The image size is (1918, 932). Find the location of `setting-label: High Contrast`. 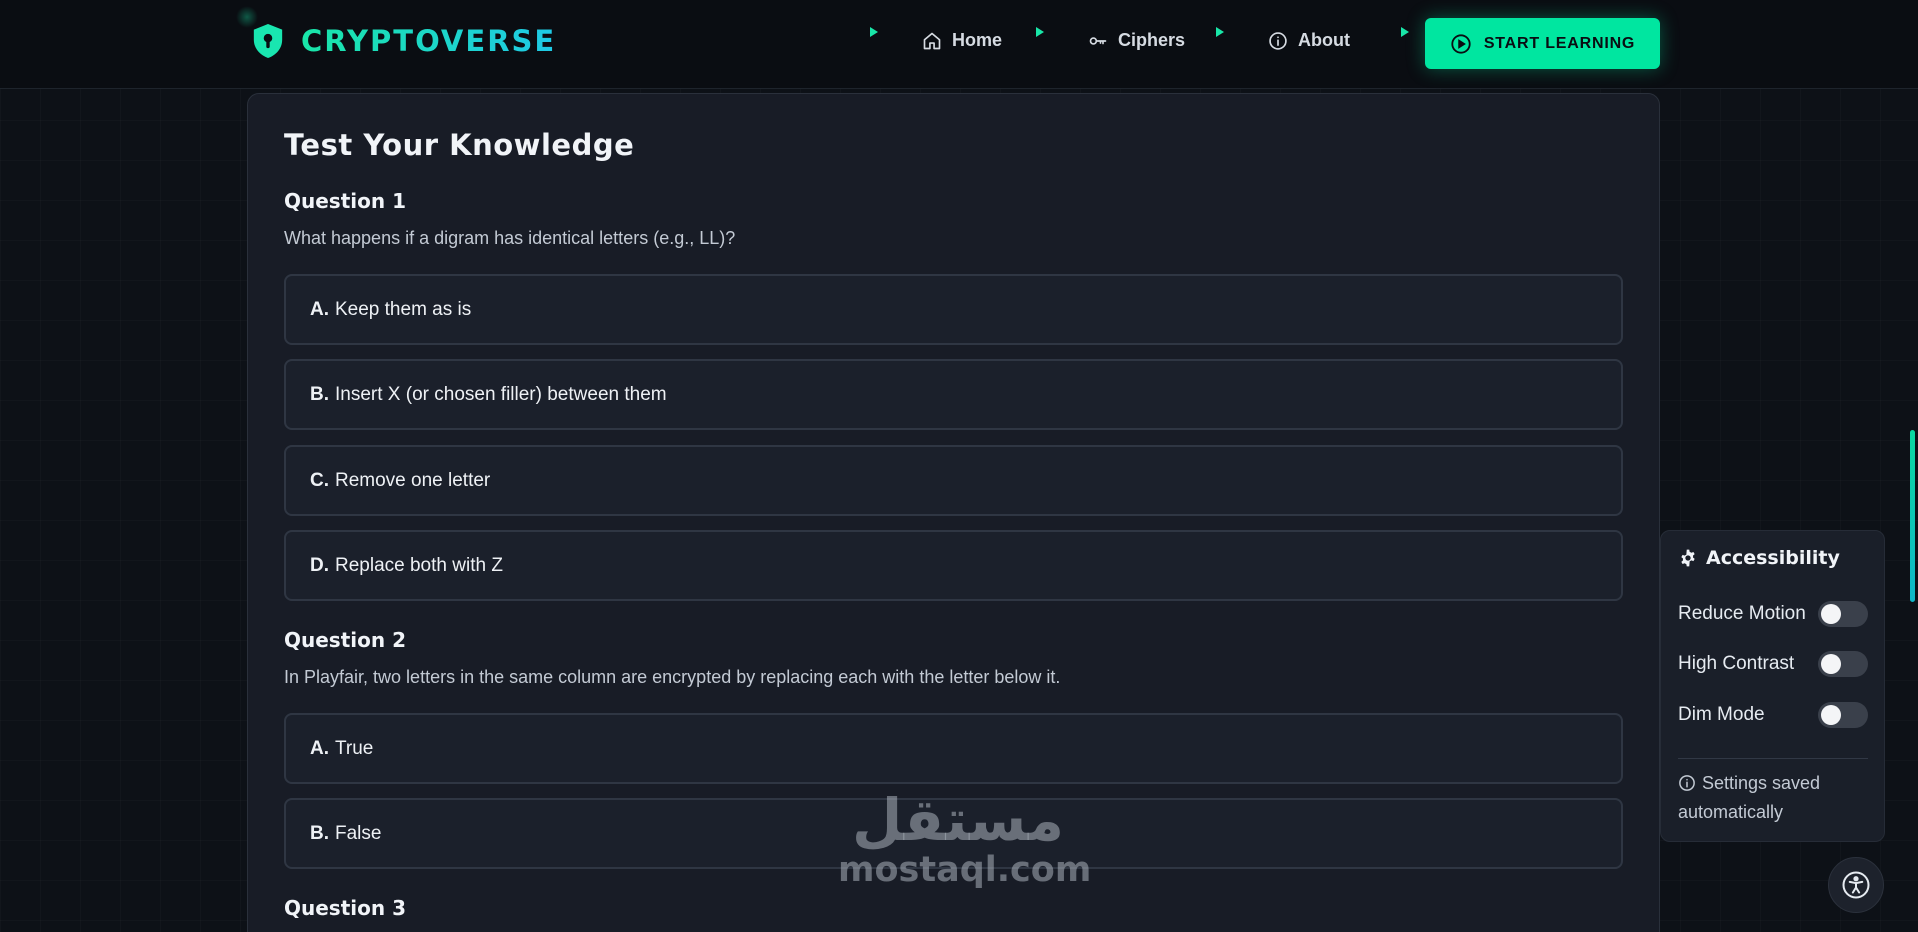

setting-label: High Contrast is located at coordinates (1736, 663).